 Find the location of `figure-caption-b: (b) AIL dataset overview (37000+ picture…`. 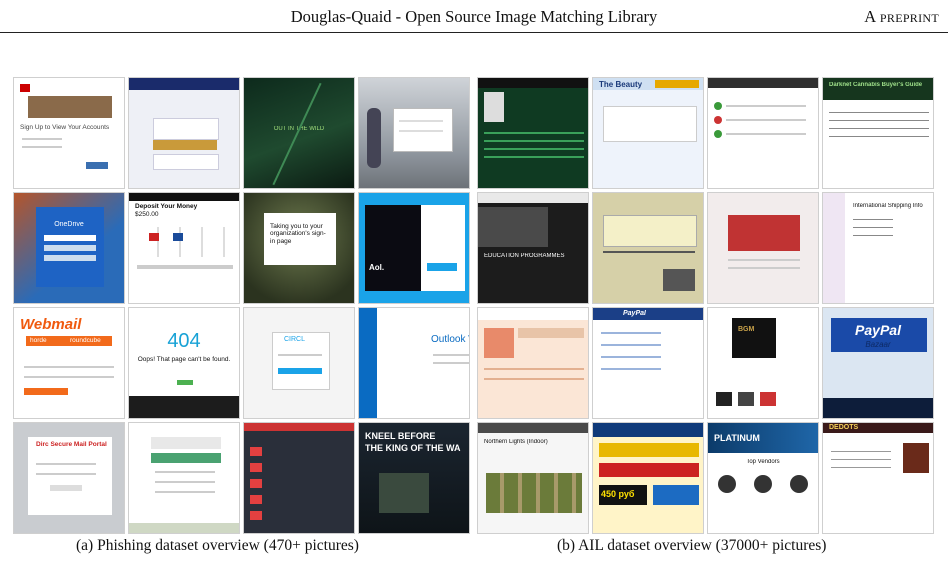

figure-caption-b: (b) AIL dataset overview (37000+ picture… is located at coordinates (692, 545).